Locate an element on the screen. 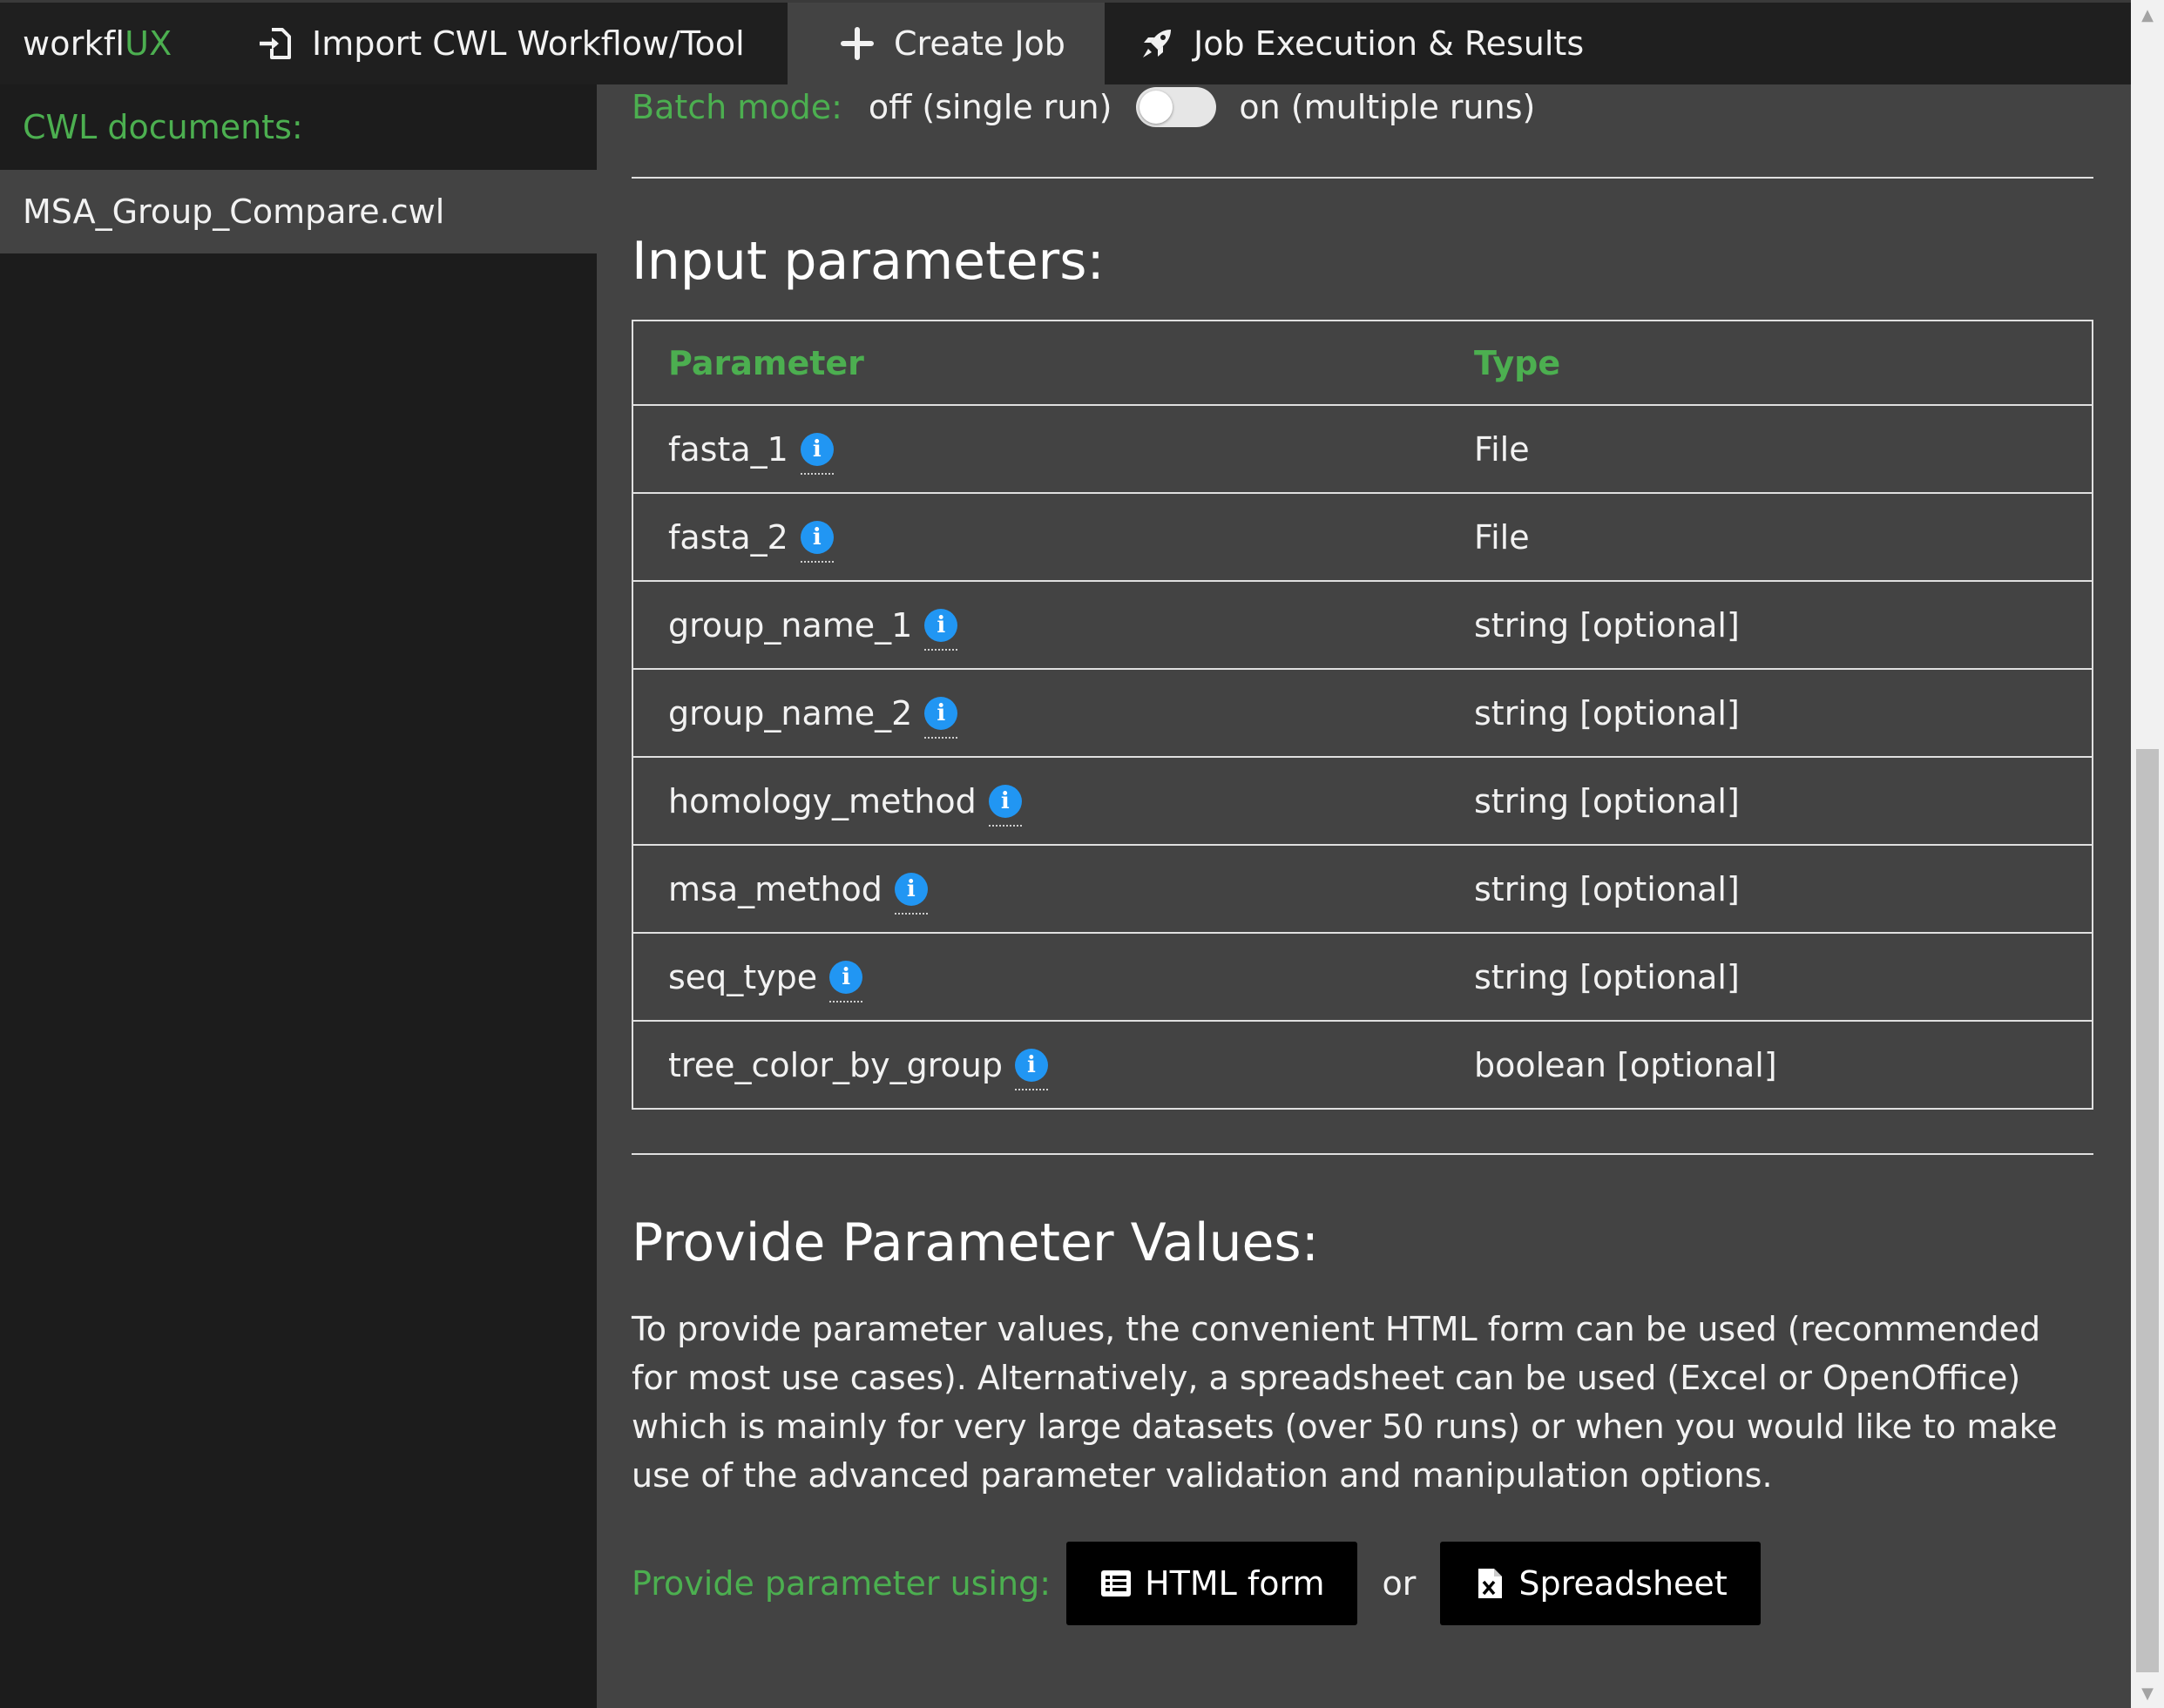 Image resolution: width=2164 pixels, height=1708 pixels. param-name: homology_method is located at coordinates (823, 800).